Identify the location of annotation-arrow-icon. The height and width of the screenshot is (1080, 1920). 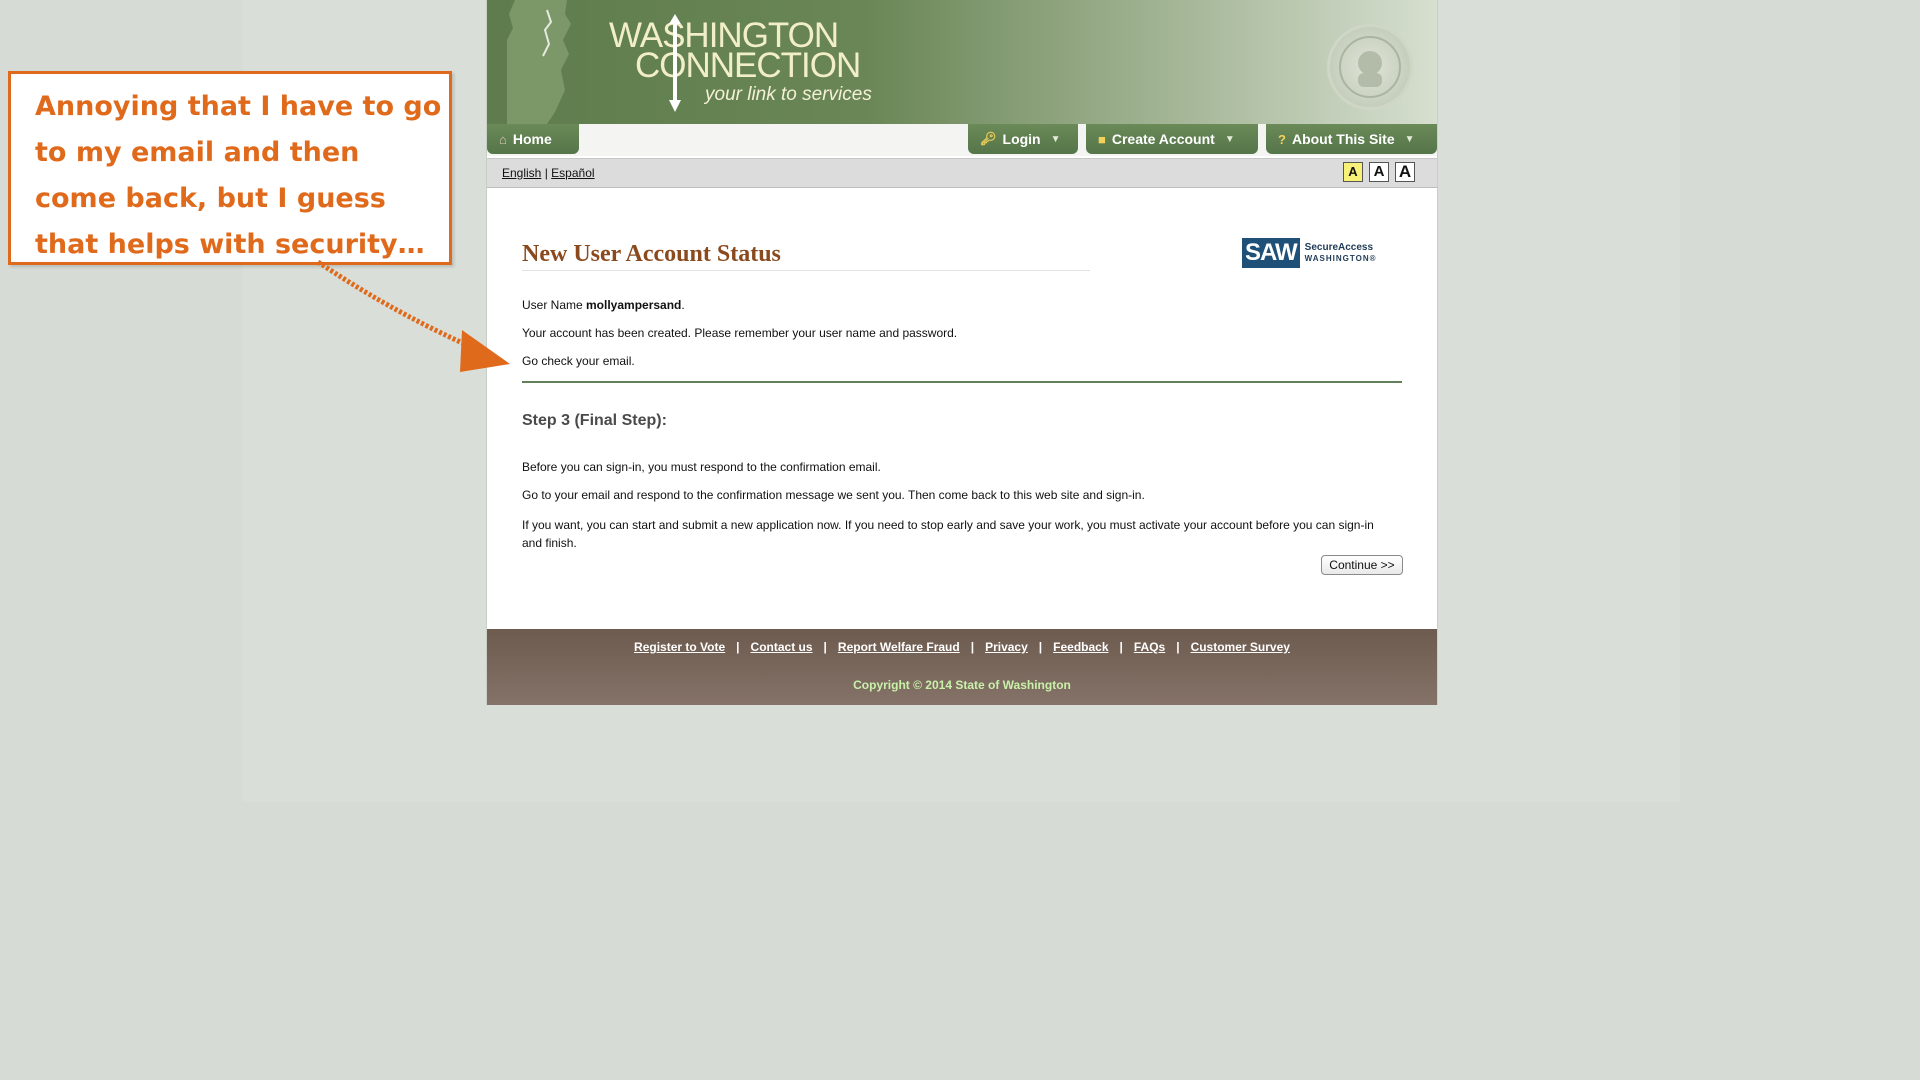
(413, 315).